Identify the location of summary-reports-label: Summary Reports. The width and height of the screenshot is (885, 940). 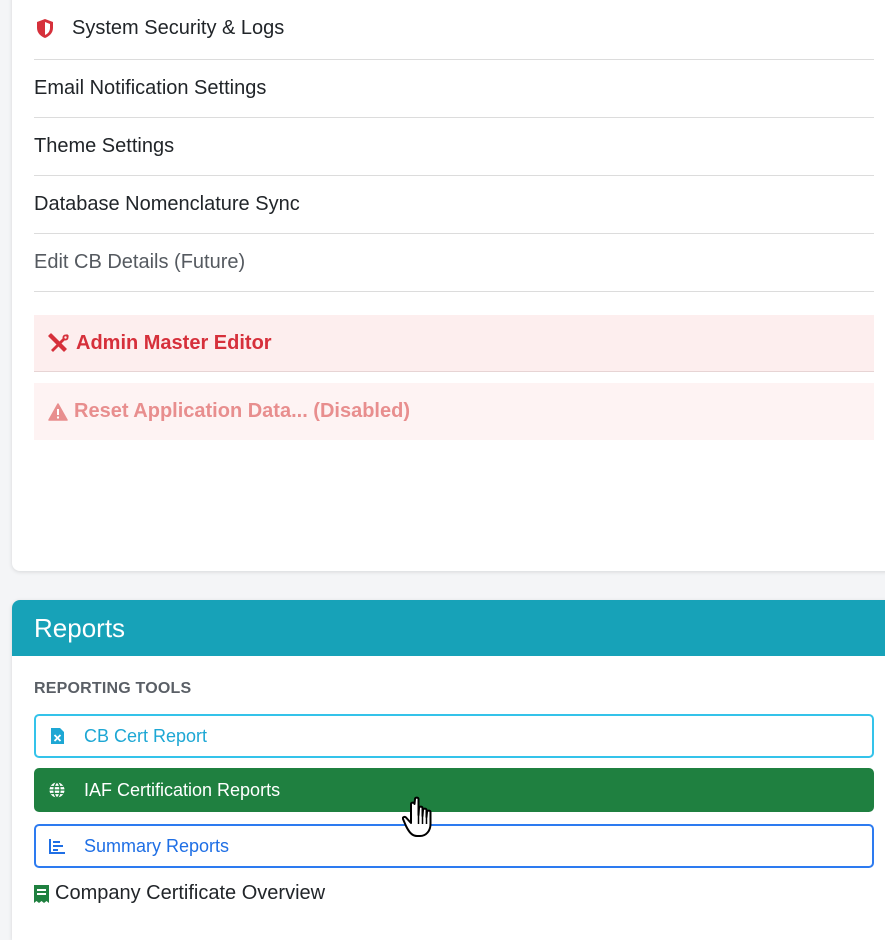
(157, 845).